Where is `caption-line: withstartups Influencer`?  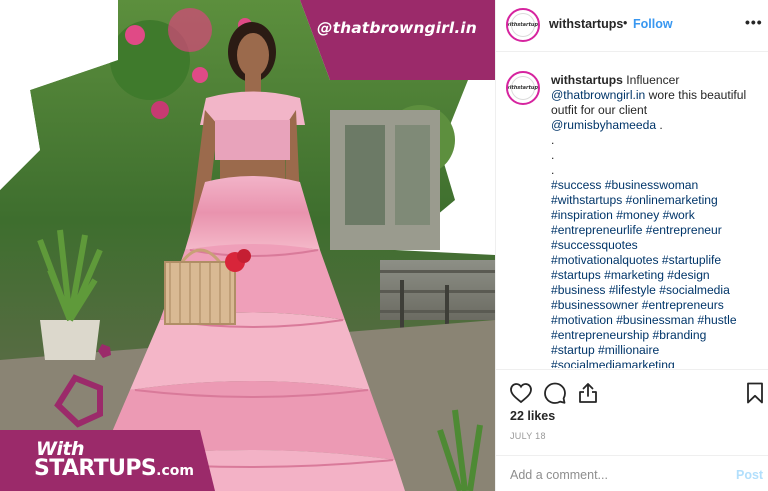
caption-line: withstartups Influencer is located at coordinates (657, 80).